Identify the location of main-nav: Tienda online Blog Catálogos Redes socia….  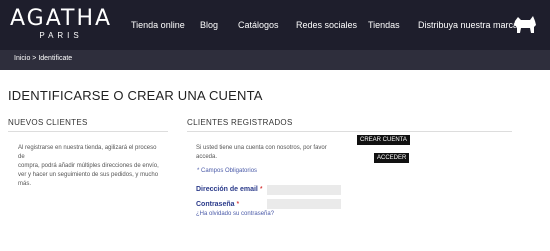
(275, 27).